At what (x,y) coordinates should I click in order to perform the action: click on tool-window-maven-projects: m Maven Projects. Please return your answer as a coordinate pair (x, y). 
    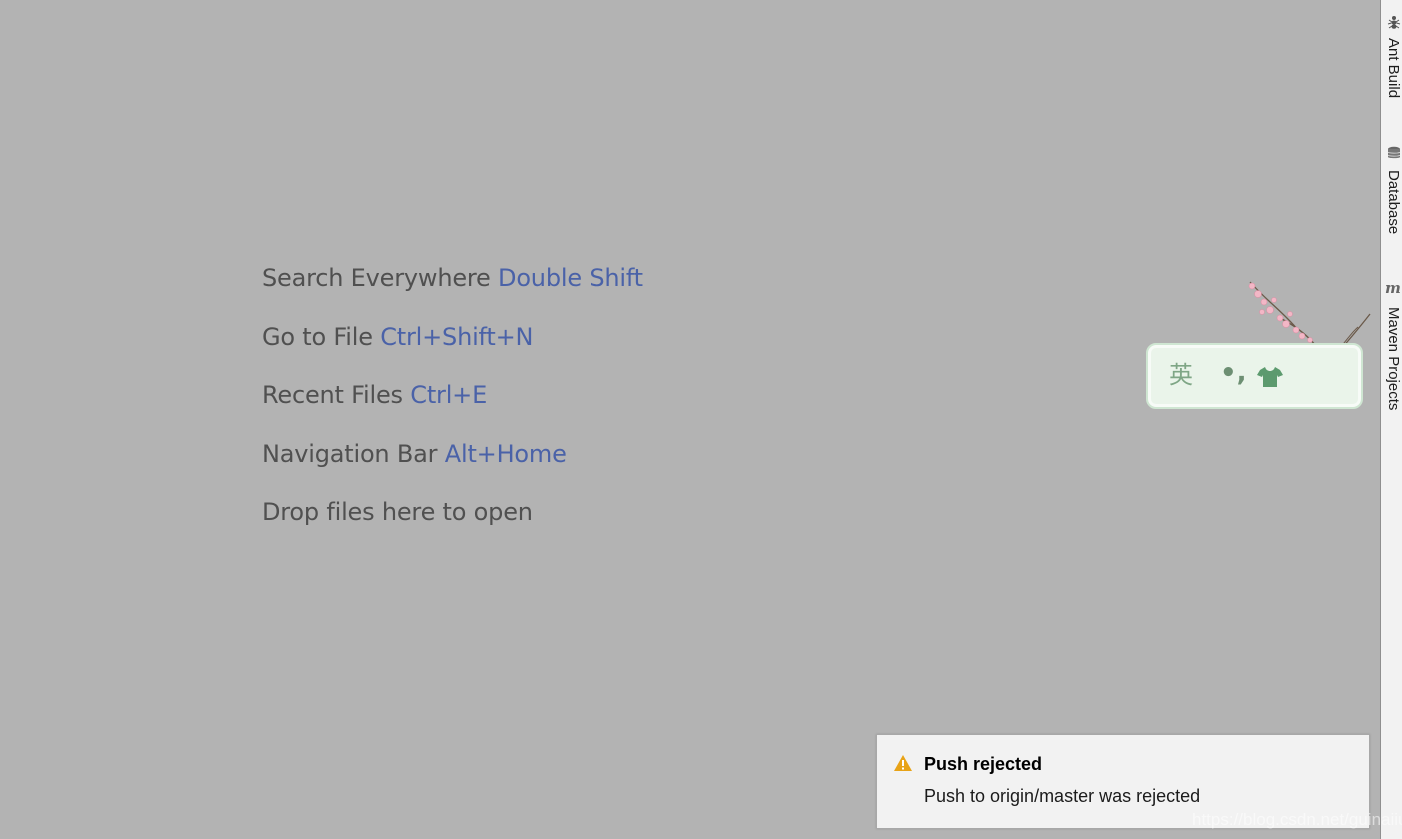
    Looking at the image, I should click on (1391, 350).